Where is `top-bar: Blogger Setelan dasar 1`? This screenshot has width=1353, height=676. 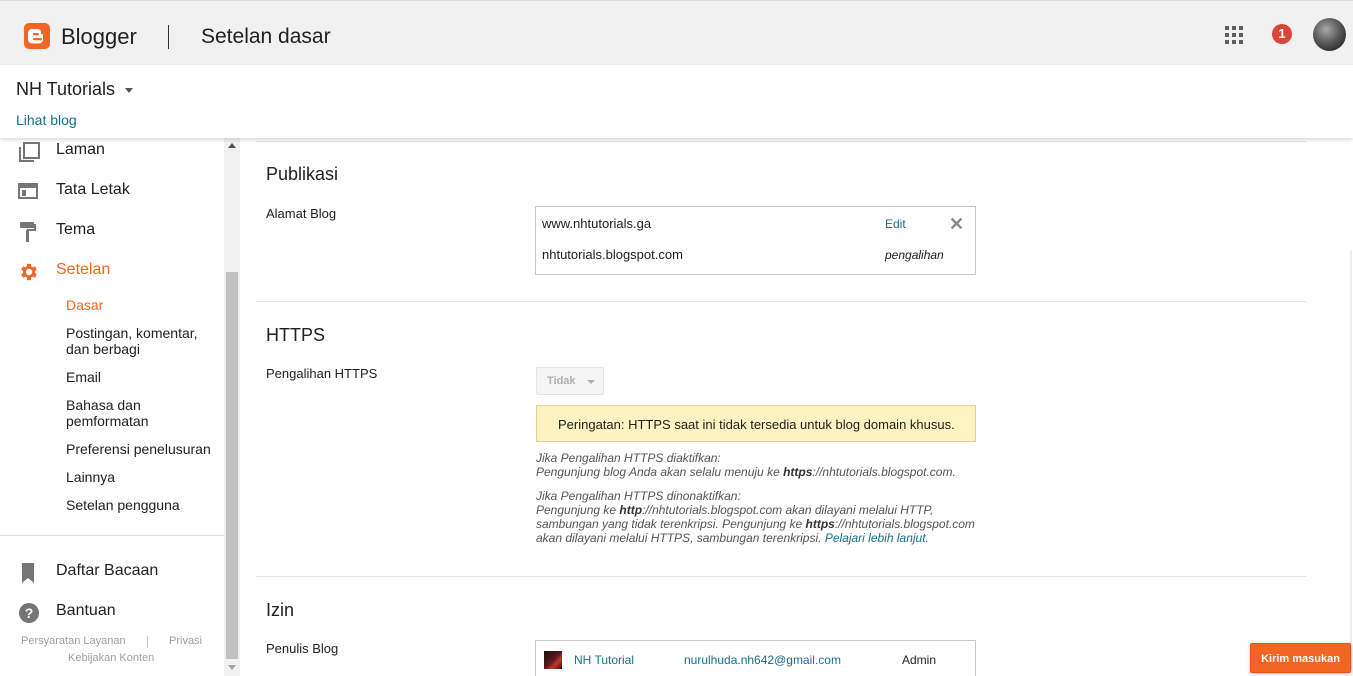
top-bar: Blogger Setelan dasar 1 is located at coordinates (676, 32).